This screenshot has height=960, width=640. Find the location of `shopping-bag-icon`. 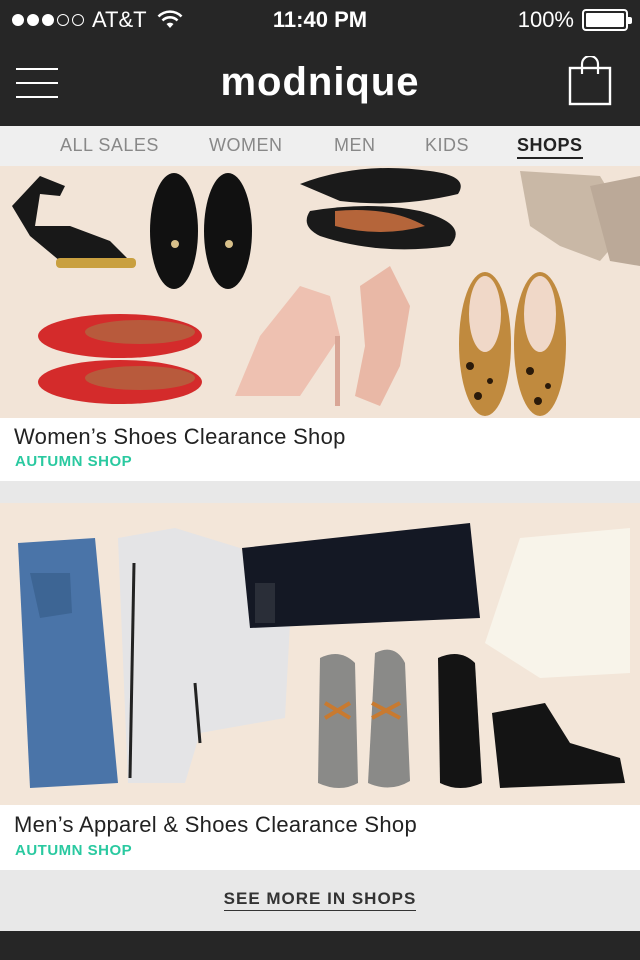

shopping-bag-icon is located at coordinates (590, 81).